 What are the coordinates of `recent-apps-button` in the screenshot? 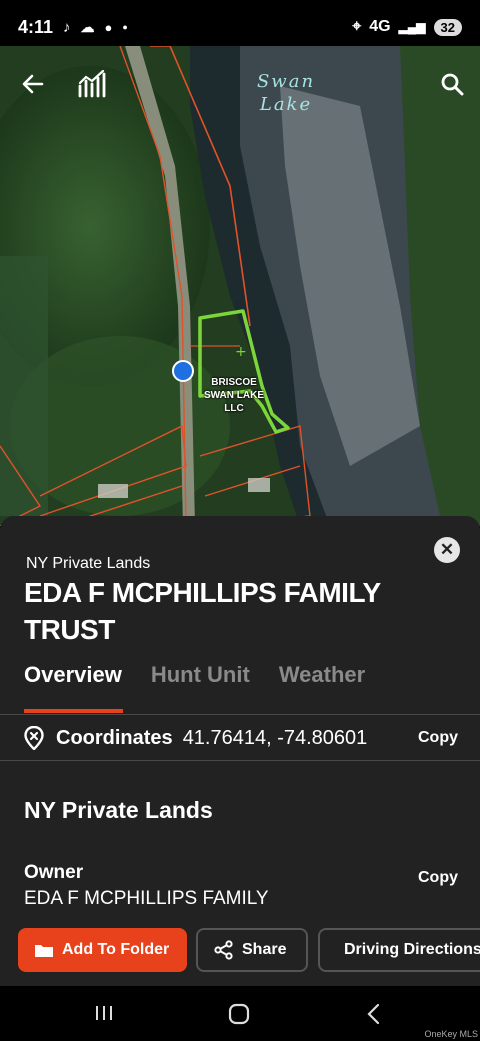 It's located at (104, 1016).